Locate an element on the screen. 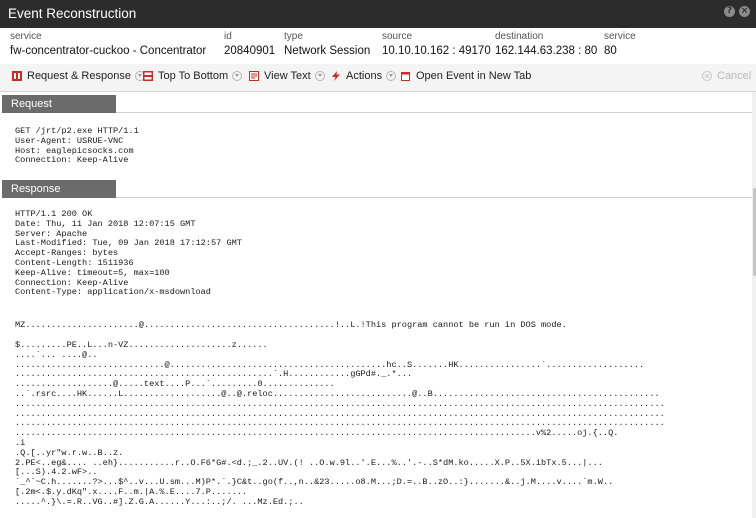 The image size is (756, 518). cancel-label: Cancel is located at coordinates (734, 76).